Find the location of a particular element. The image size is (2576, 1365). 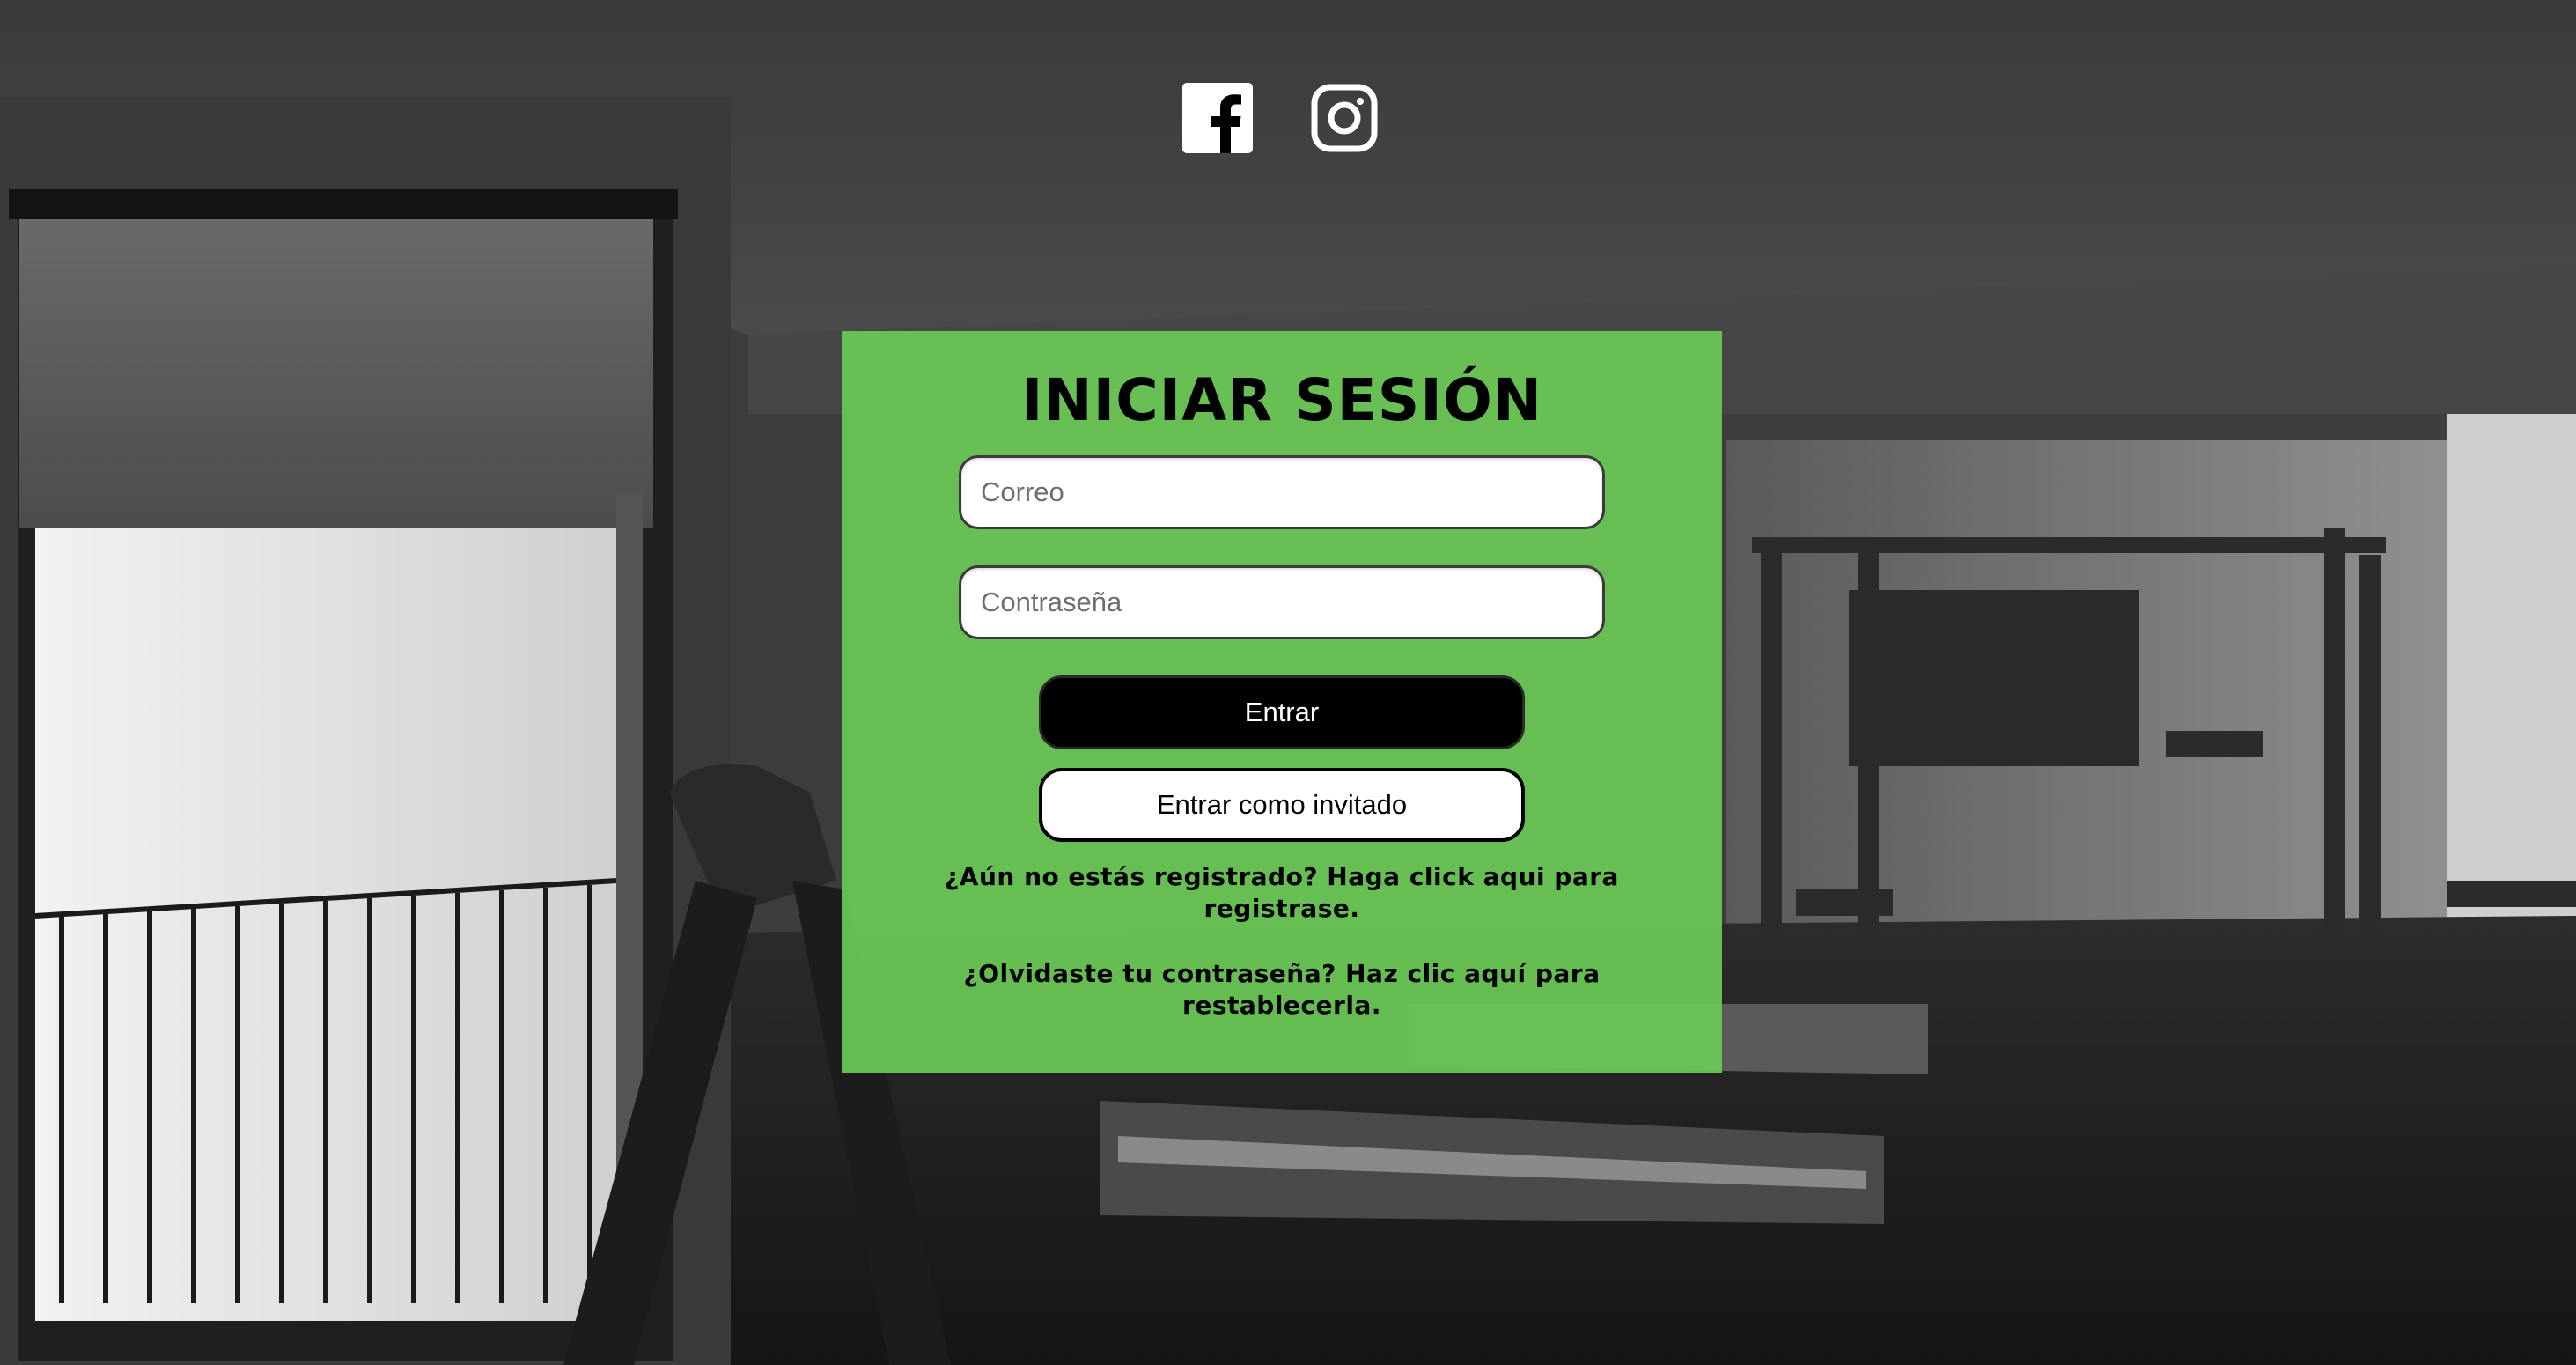

guest-login-button: Entrar como invitado is located at coordinates (1282, 805).